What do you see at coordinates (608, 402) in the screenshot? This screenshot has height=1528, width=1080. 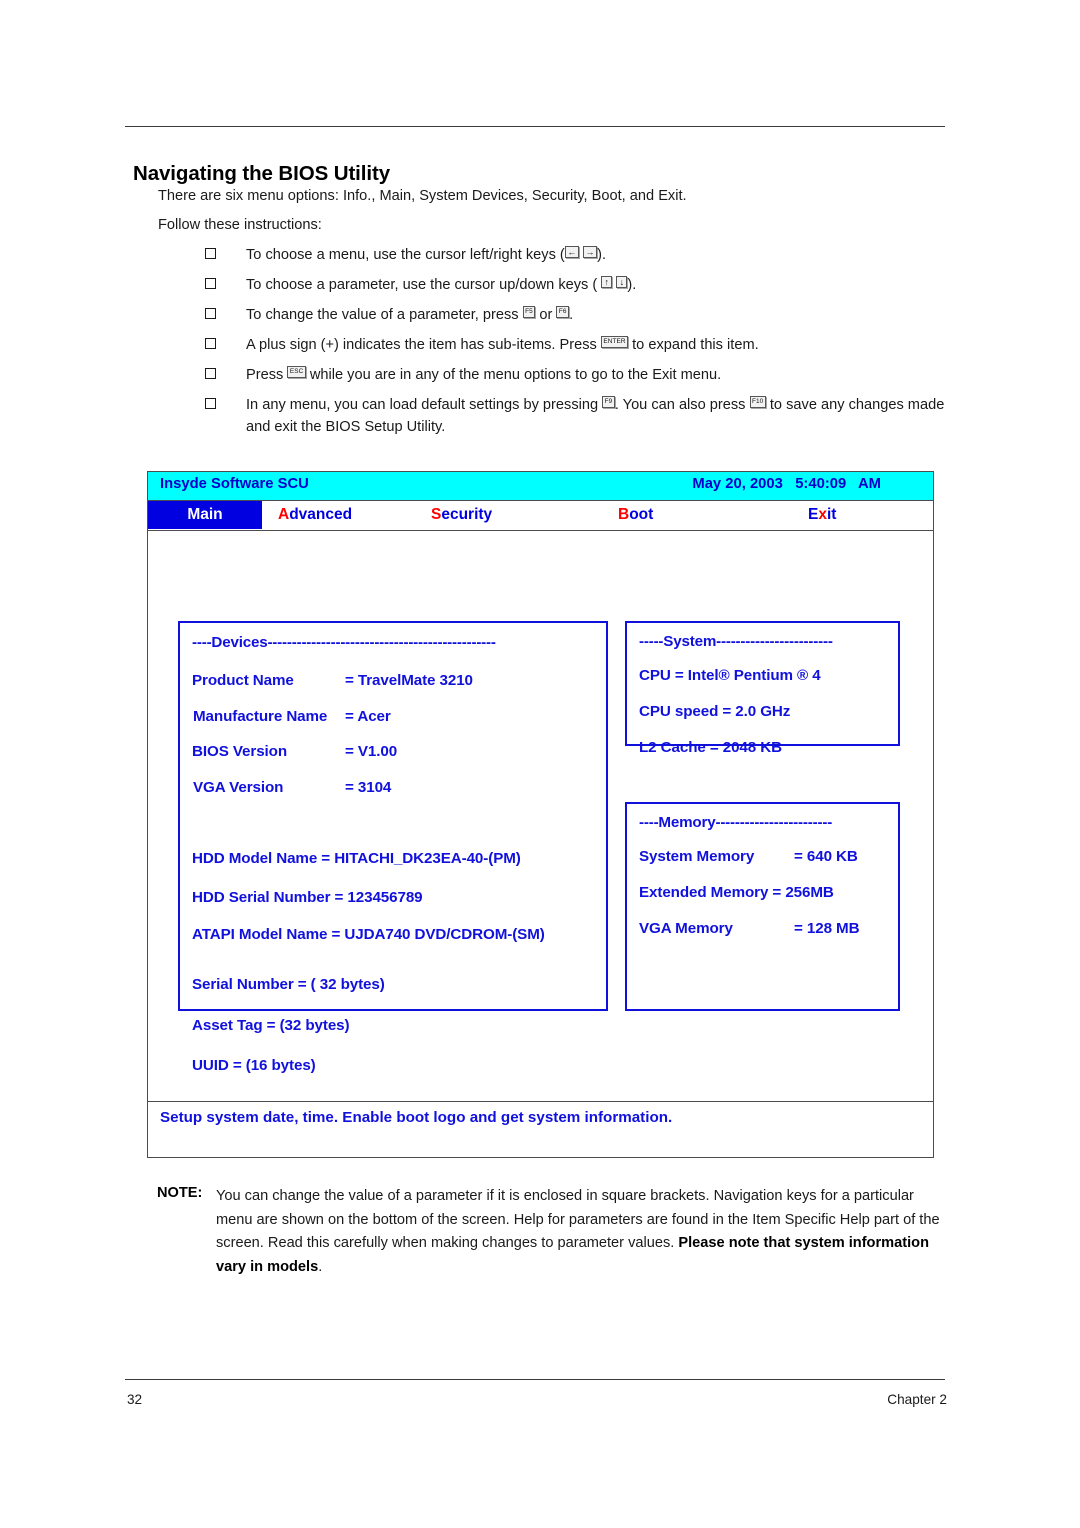 I see `f9-key-icon: F9` at bounding box center [608, 402].